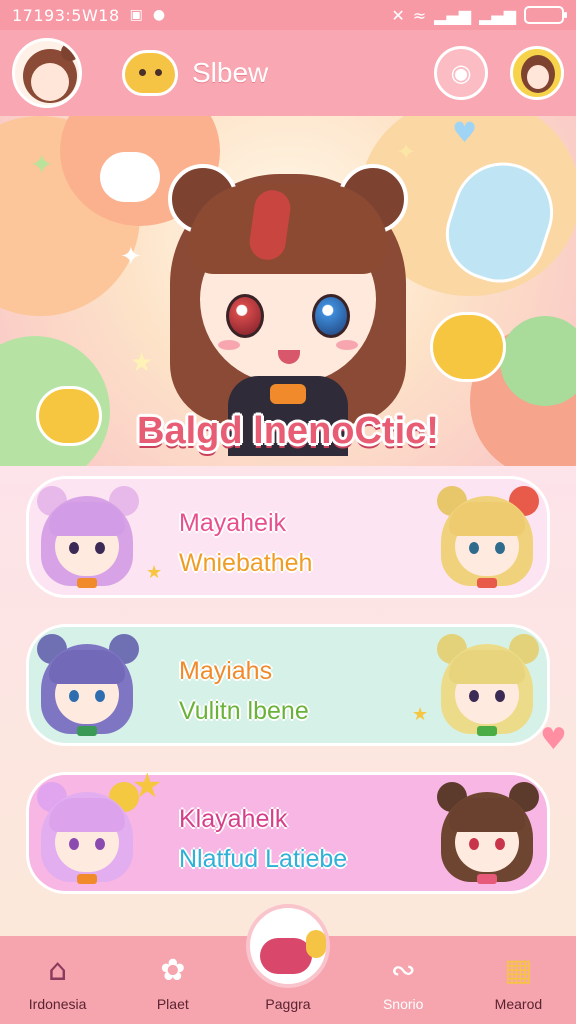 This screenshot has width=576, height=1024. Describe the element at coordinates (246, 563) in the screenshot. I see `item-subtitle: Wniebatheh` at that location.